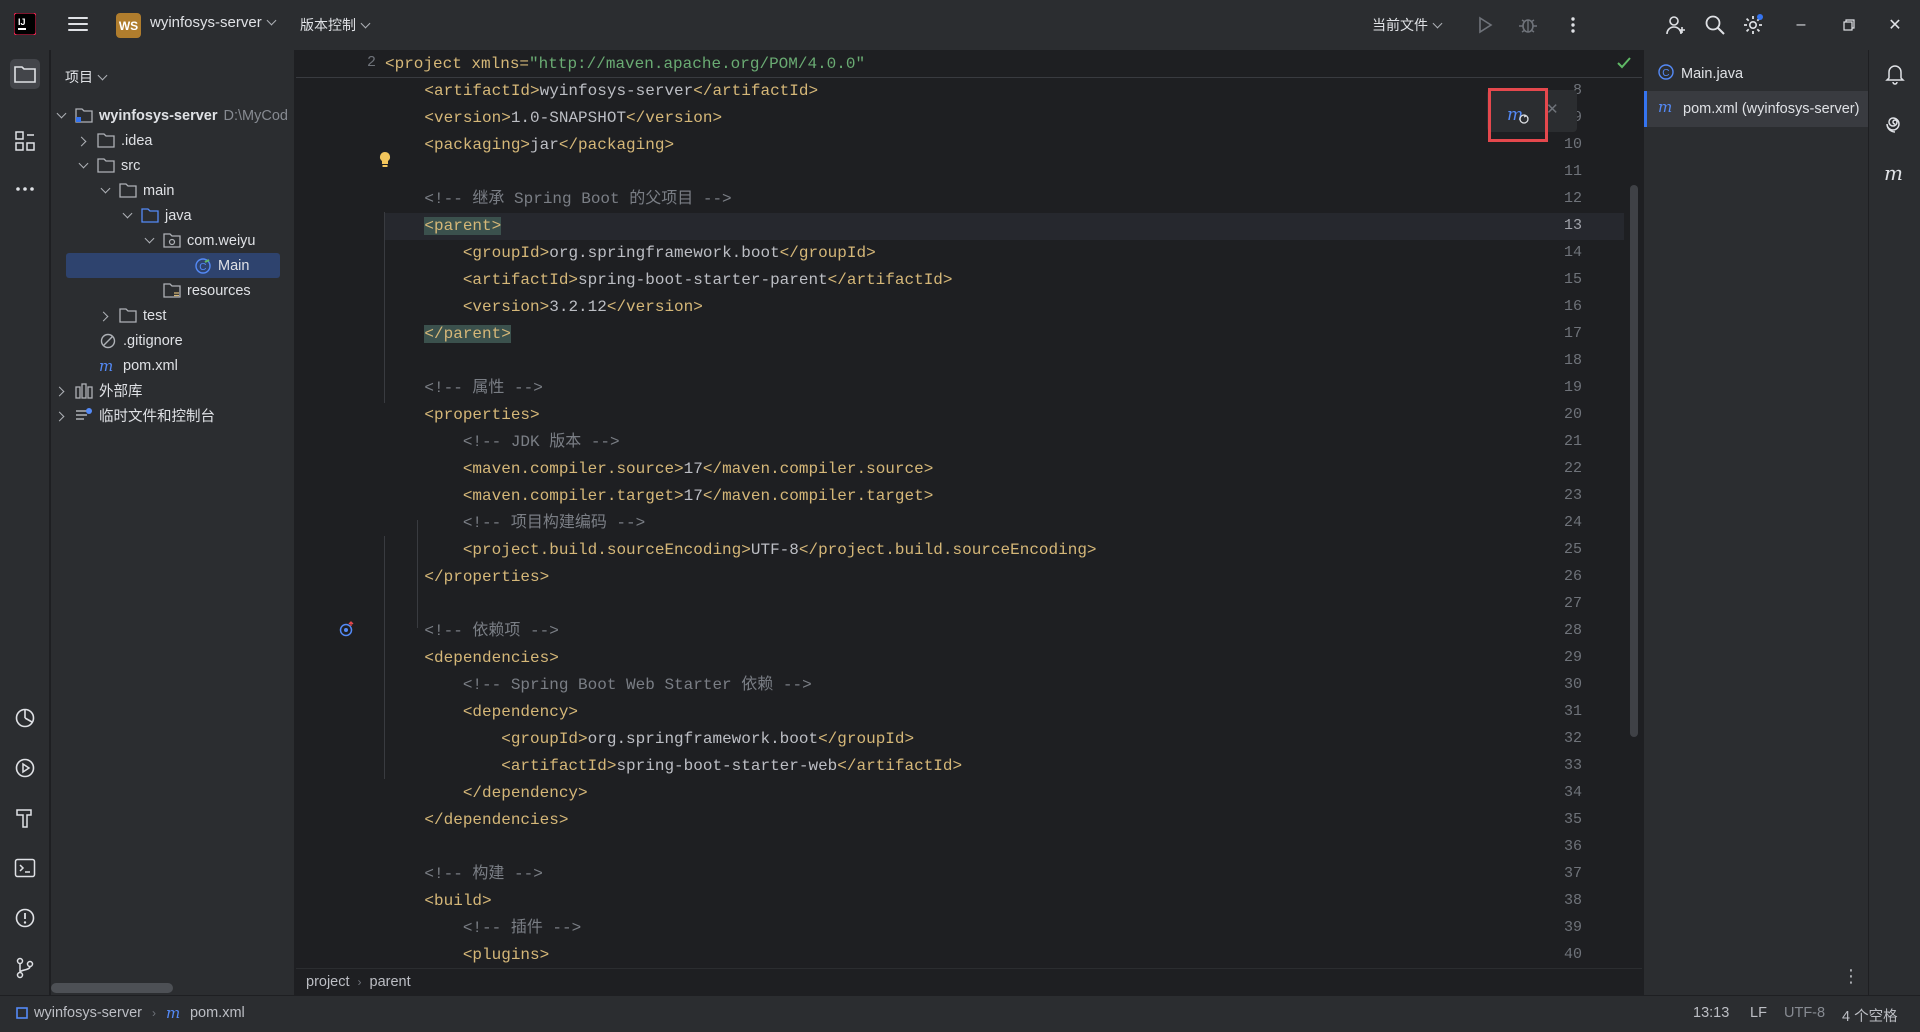 Image resolution: width=1920 pixels, height=1032 pixels. I want to click on minimize-button: –, so click(1801, 25).